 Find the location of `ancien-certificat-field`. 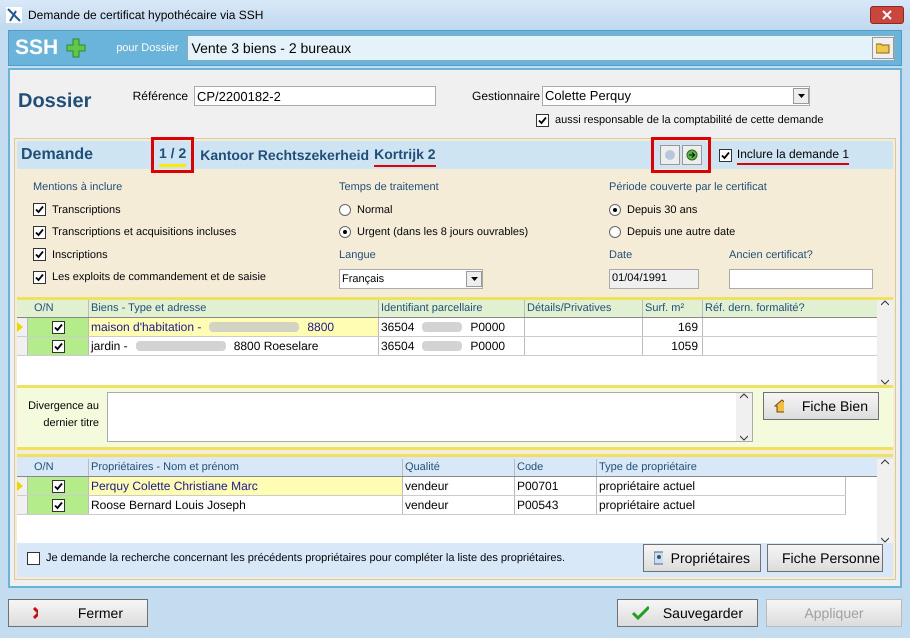

ancien-certificat-field is located at coordinates (801, 279).